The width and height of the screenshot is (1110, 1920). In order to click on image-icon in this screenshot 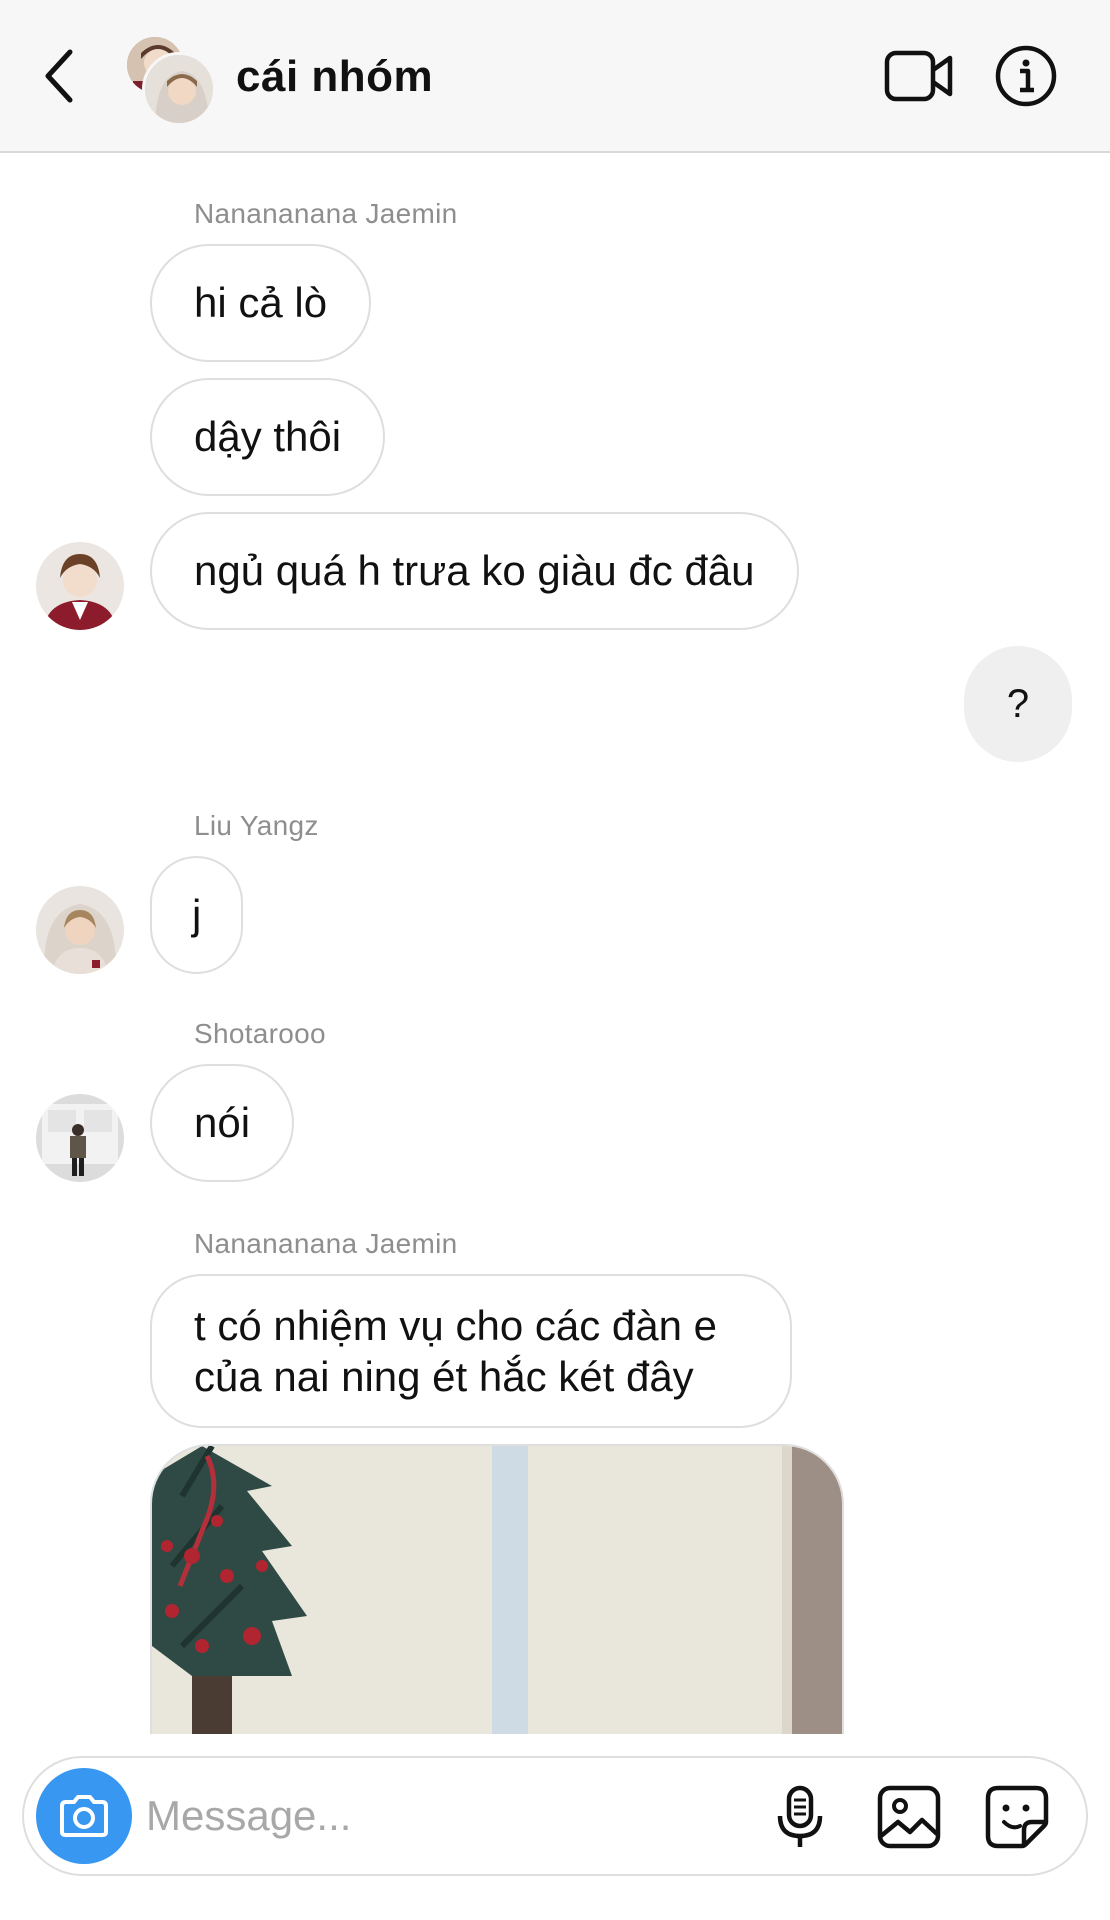, I will do `click(909, 1817)`.